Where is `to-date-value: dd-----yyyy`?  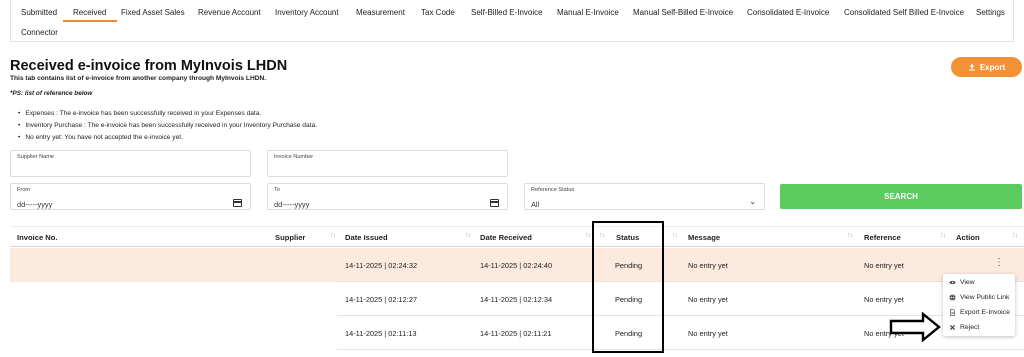 to-date-value: dd-----yyyy is located at coordinates (292, 204).